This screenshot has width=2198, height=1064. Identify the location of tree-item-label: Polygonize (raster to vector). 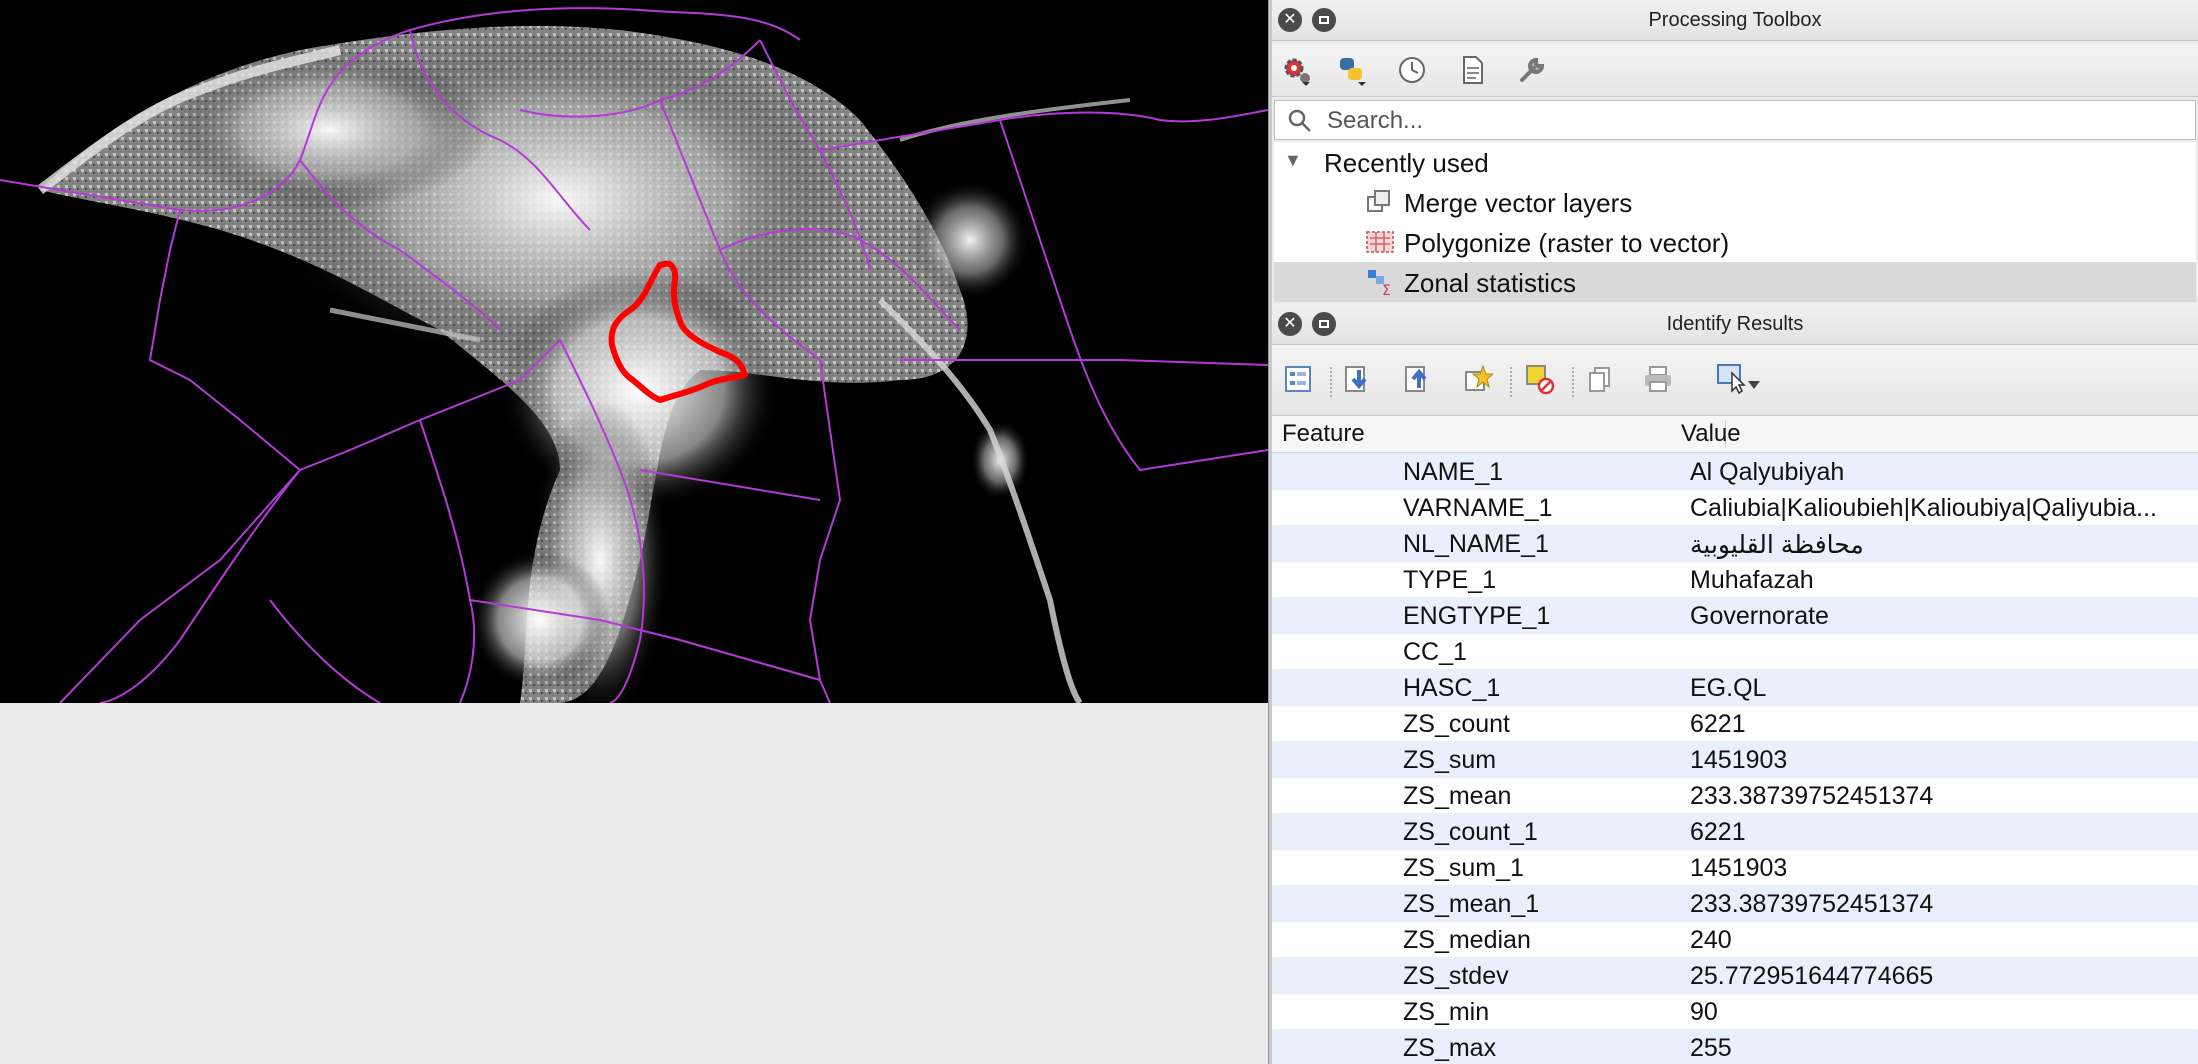
(1567, 243).